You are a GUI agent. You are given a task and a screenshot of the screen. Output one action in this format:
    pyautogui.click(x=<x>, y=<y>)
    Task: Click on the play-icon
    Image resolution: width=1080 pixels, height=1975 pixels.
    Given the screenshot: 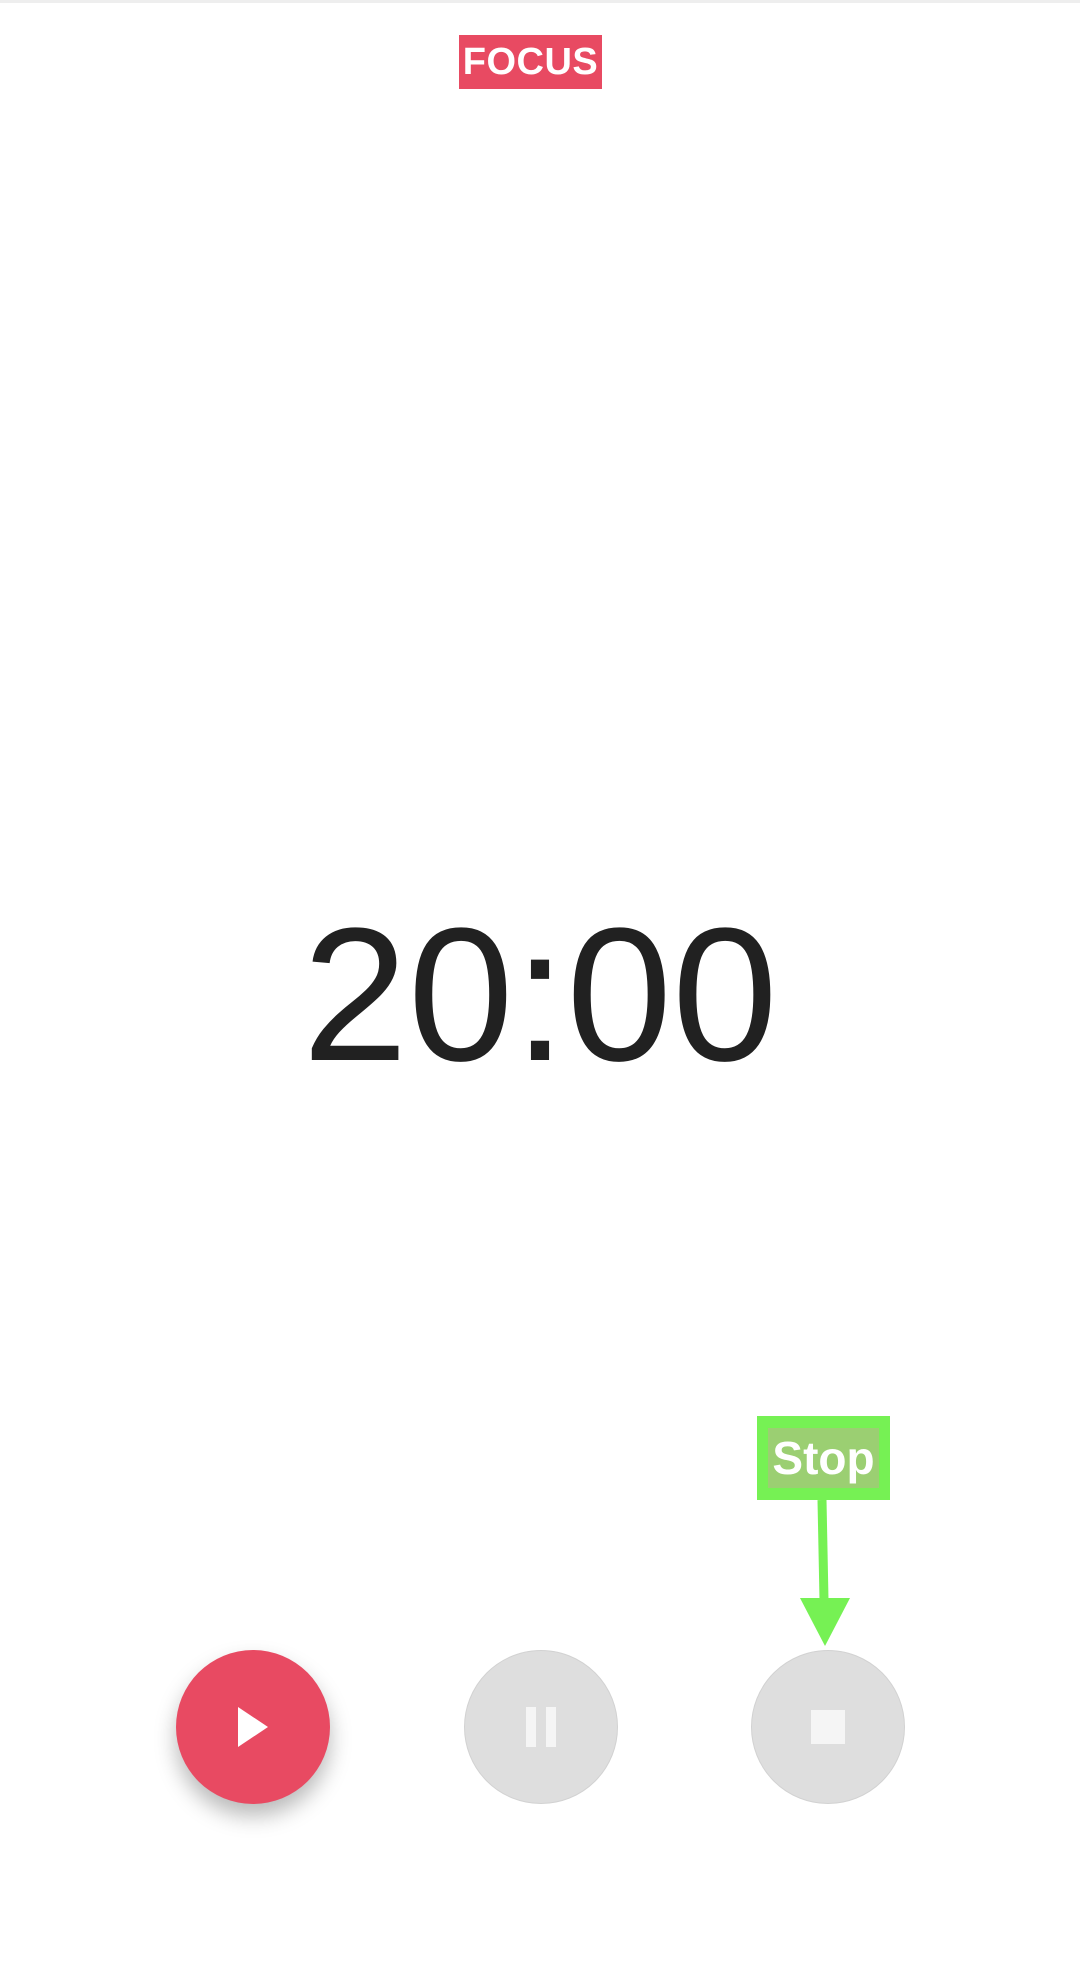 What is the action you would take?
    pyautogui.click(x=253, y=1727)
    